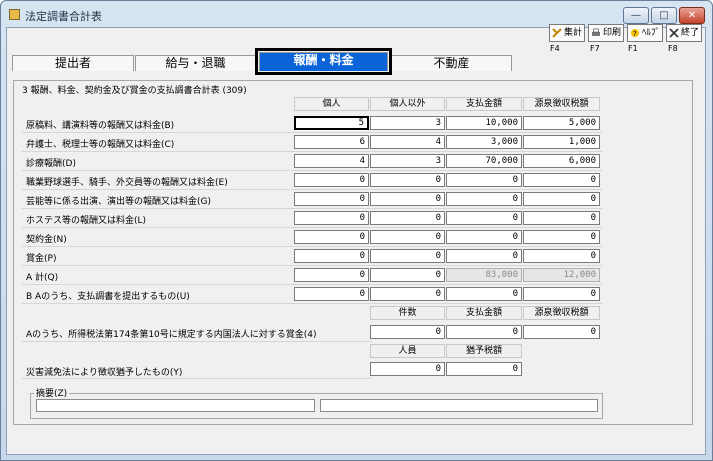 The height and width of the screenshot is (461, 713). What do you see at coordinates (41, 259) in the screenshot?
I see `row-label: 賞金(P)` at bounding box center [41, 259].